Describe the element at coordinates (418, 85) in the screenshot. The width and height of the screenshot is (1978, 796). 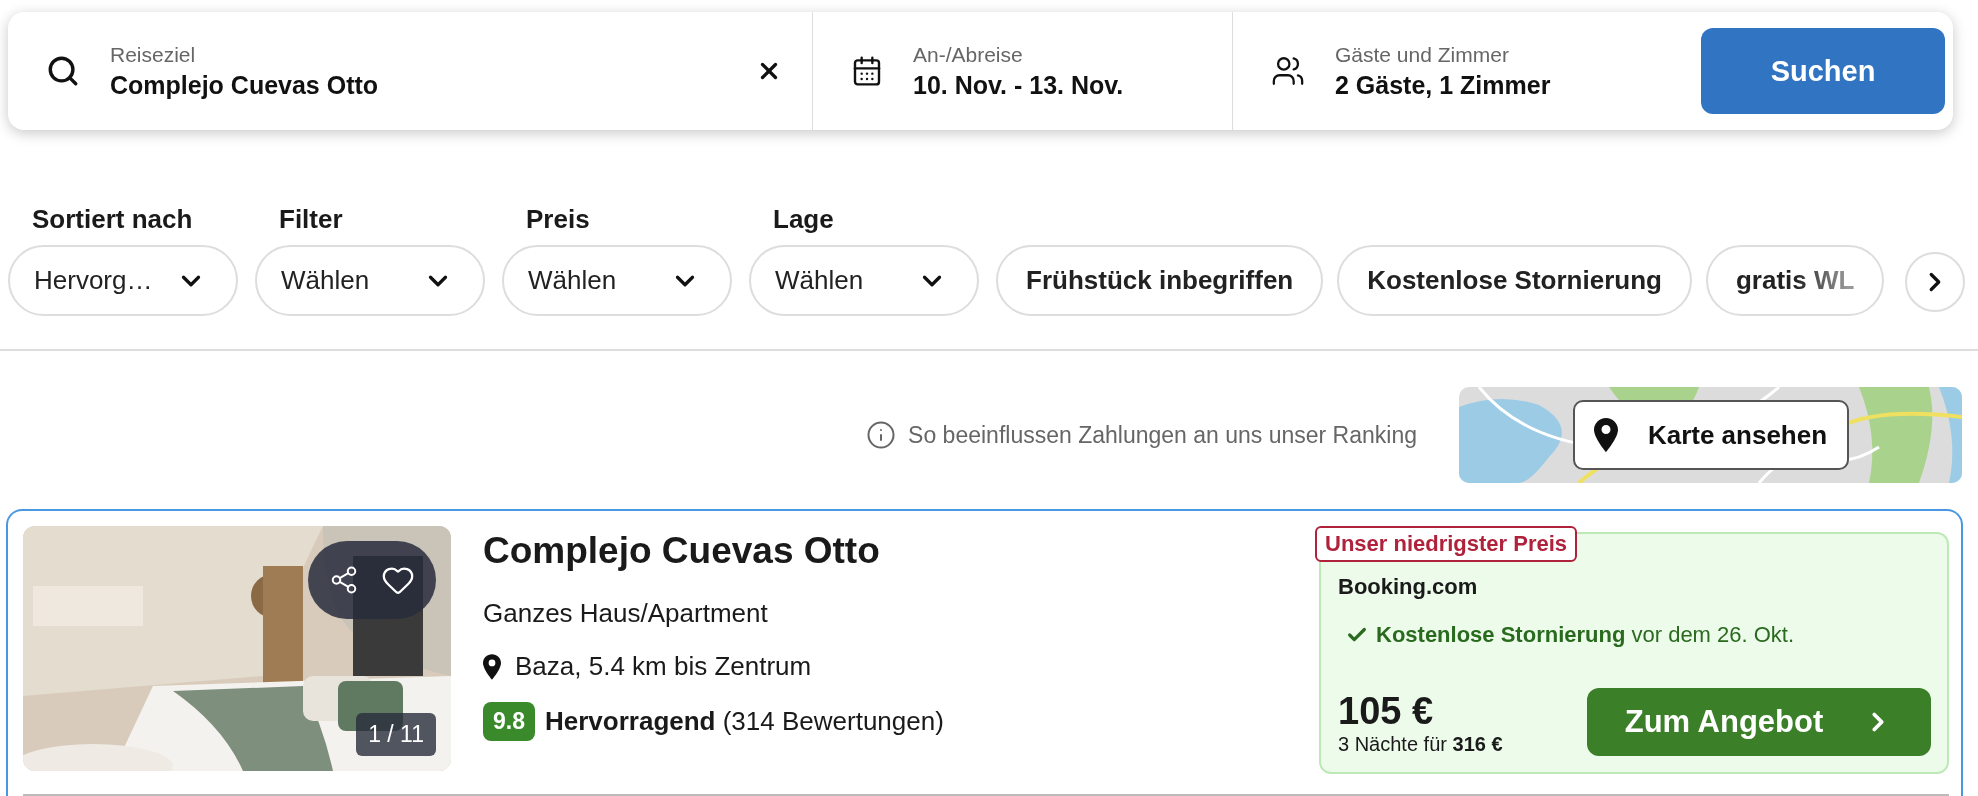
I see `destination-field: Complejo Cuevas Otto` at that location.